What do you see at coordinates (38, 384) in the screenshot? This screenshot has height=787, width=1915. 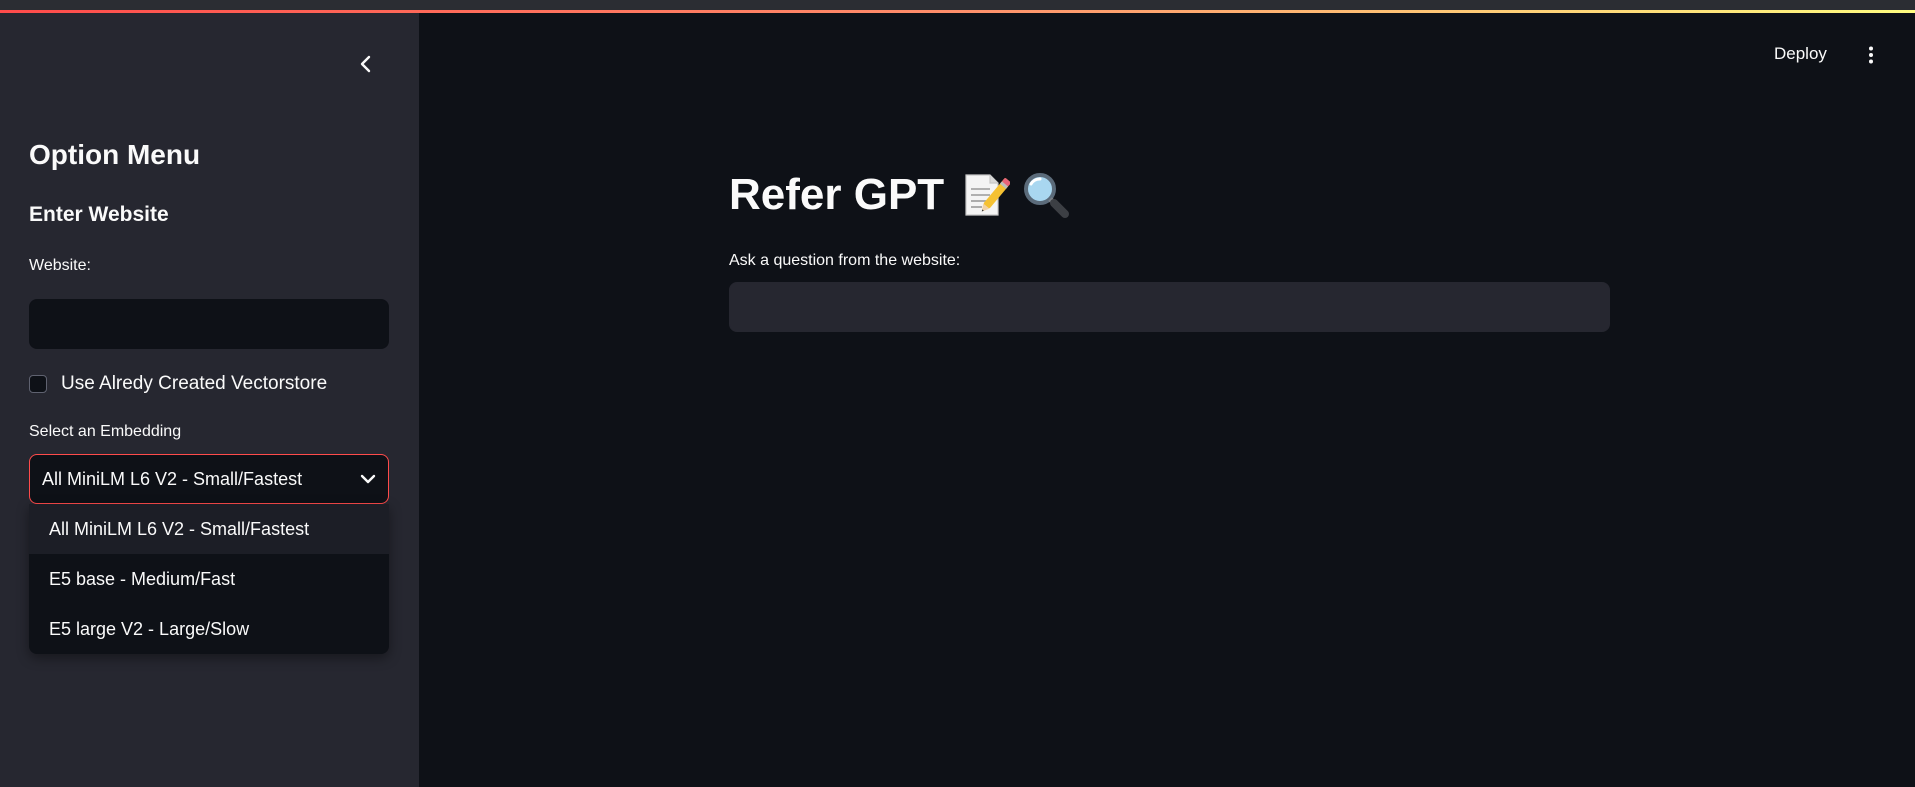 I see `checkbox-box` at bounding box center [38, 384].